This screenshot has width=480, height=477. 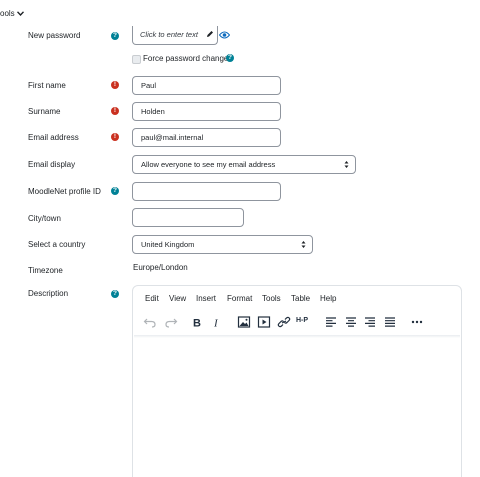 What do you see at coordinates (206, 111) in the screenshot?
I see `surname-input: Holden` at bounding box center [206, 111].